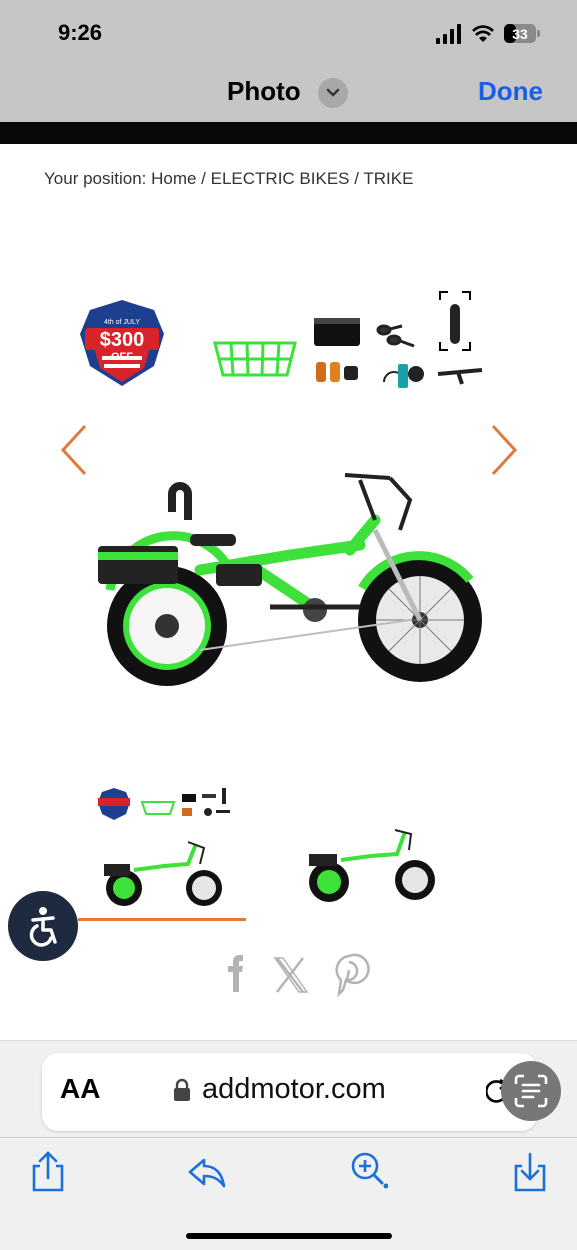 This screenshot has height=1250, width=577. I want to click on active-thumbnail-indicator, so click(162, 919).